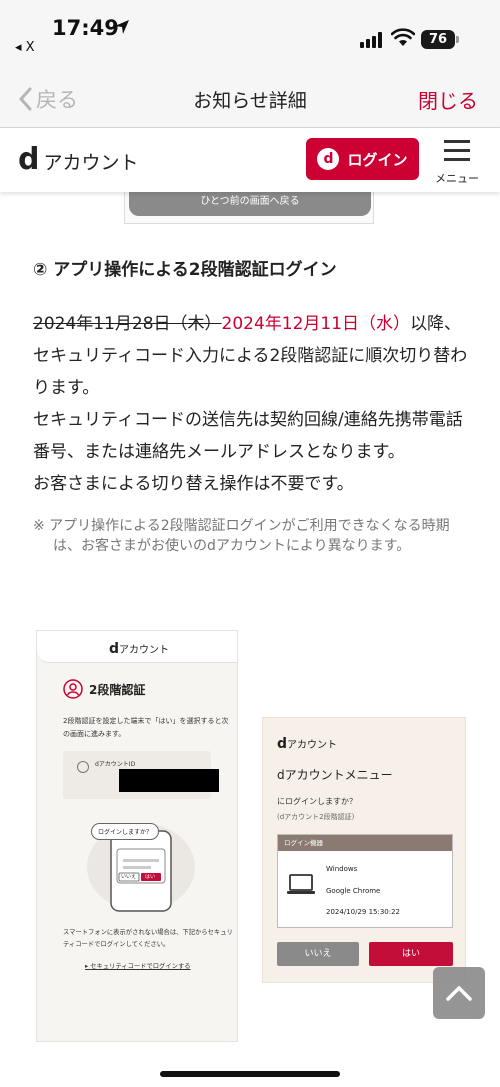  I want to click on confirm-logo: dアカウント, so click(307, 744).